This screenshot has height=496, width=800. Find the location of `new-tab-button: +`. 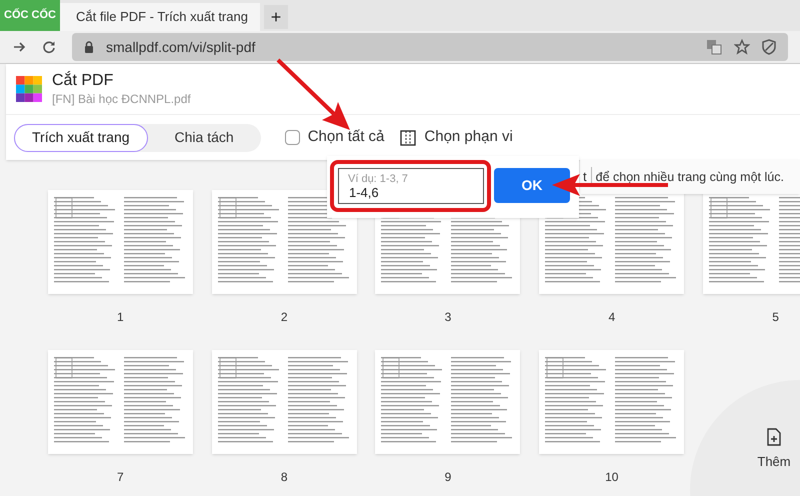

new-tab-button: + is located at coordinates (276, 17).